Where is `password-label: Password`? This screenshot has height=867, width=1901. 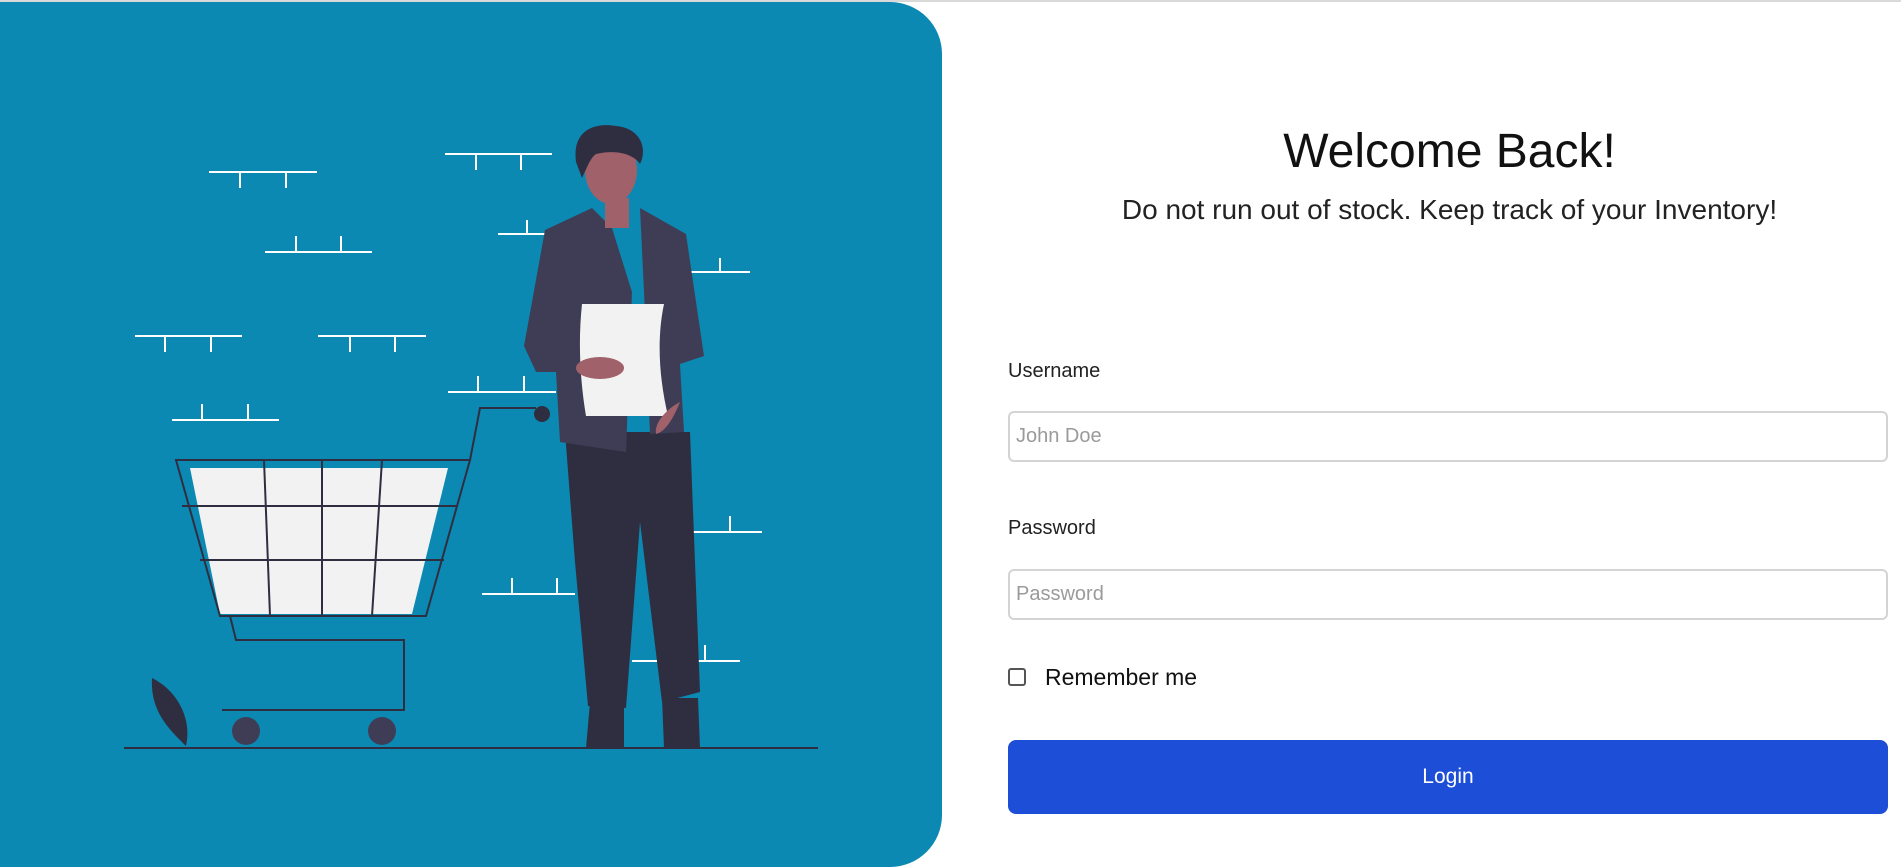
password-label: Password is located at coordinates (1052, 528).